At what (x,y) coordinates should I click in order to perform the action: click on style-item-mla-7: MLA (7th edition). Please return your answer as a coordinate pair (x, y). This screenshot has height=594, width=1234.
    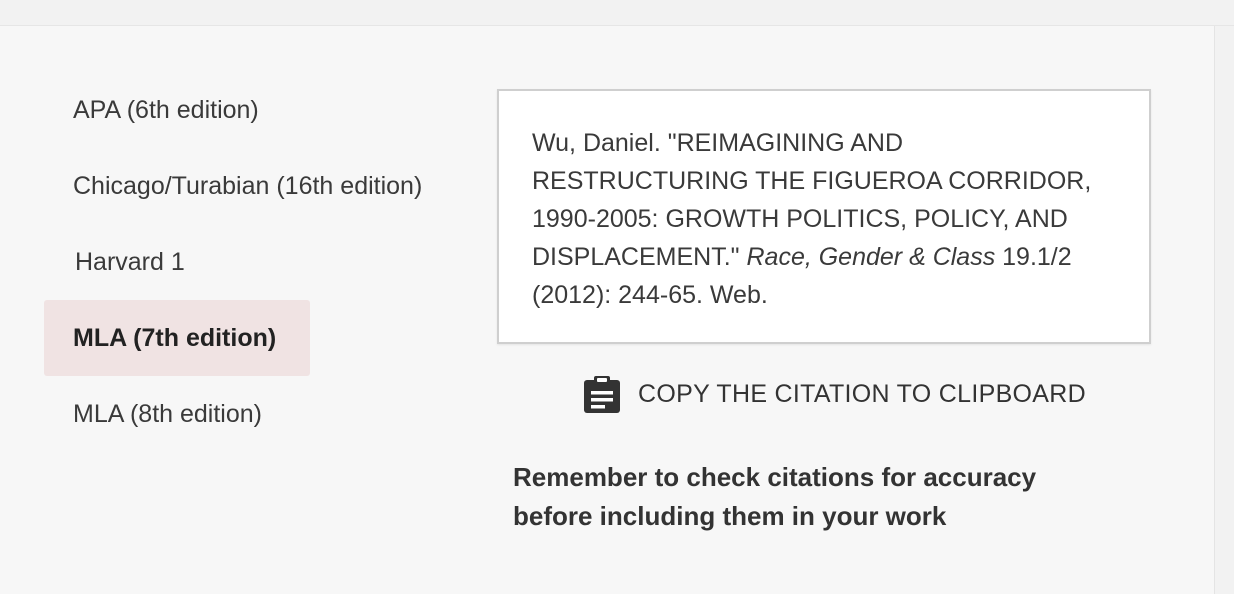
    Looking at the image, I should click on (177, 338).